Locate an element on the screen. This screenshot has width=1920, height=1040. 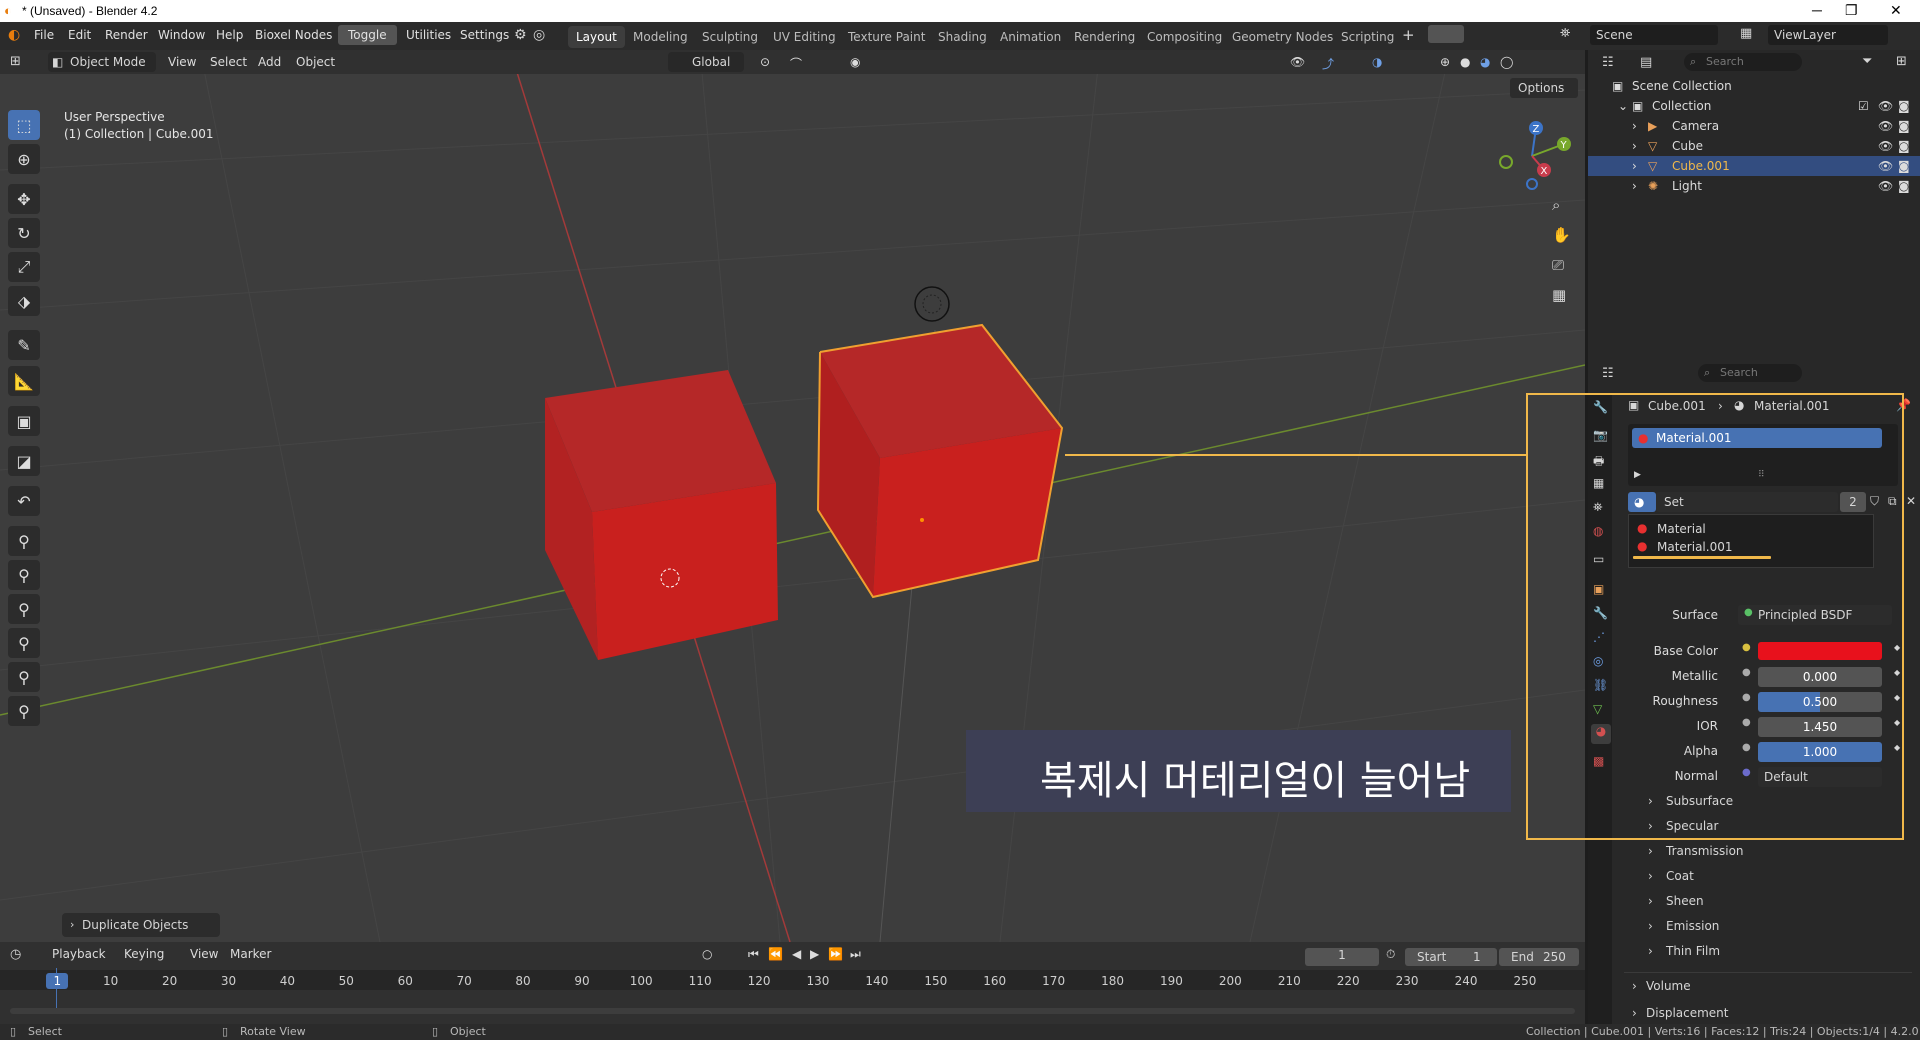
zoom-icon: ⌕ is located at coordinates (1556, 205).